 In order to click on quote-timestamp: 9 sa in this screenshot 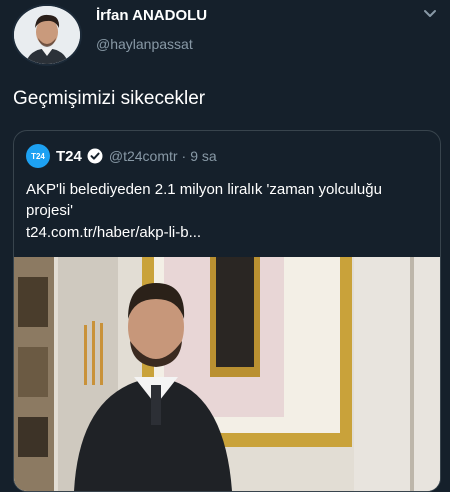, I will do `click(203, 156)`.